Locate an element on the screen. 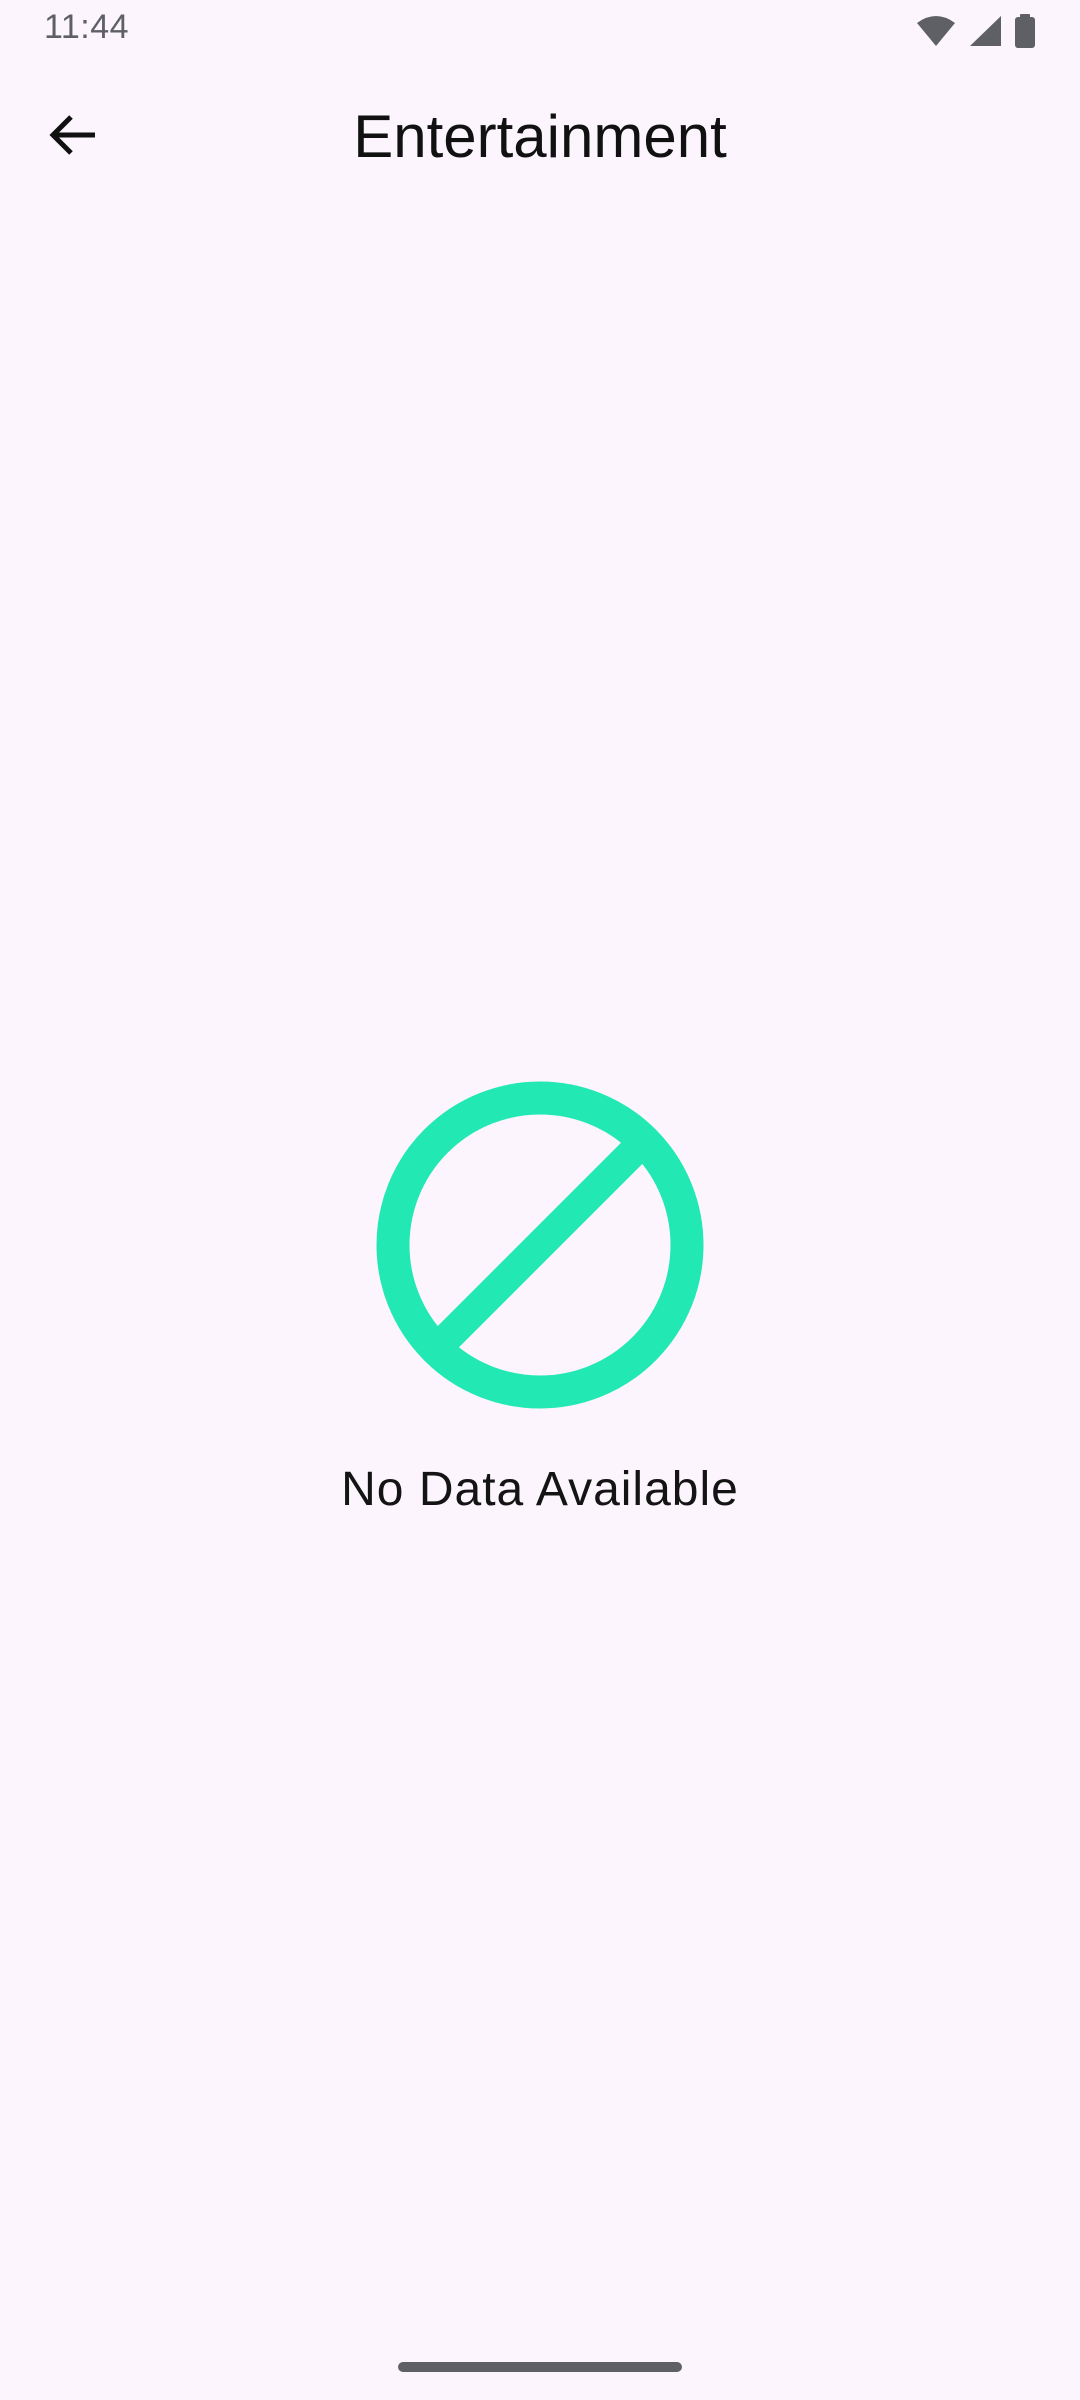  status-icons is located at coordinates (976, 31).